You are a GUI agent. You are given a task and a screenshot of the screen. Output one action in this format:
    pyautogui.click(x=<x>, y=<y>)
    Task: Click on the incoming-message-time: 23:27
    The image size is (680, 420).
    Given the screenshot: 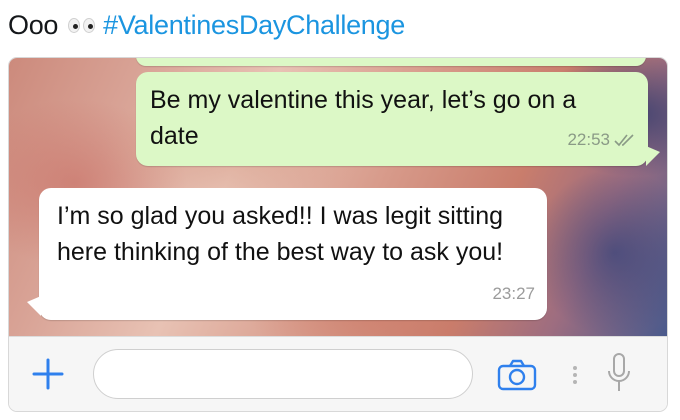 What is the action you would take?
    pyautogui.click(x=513, y=293)
    